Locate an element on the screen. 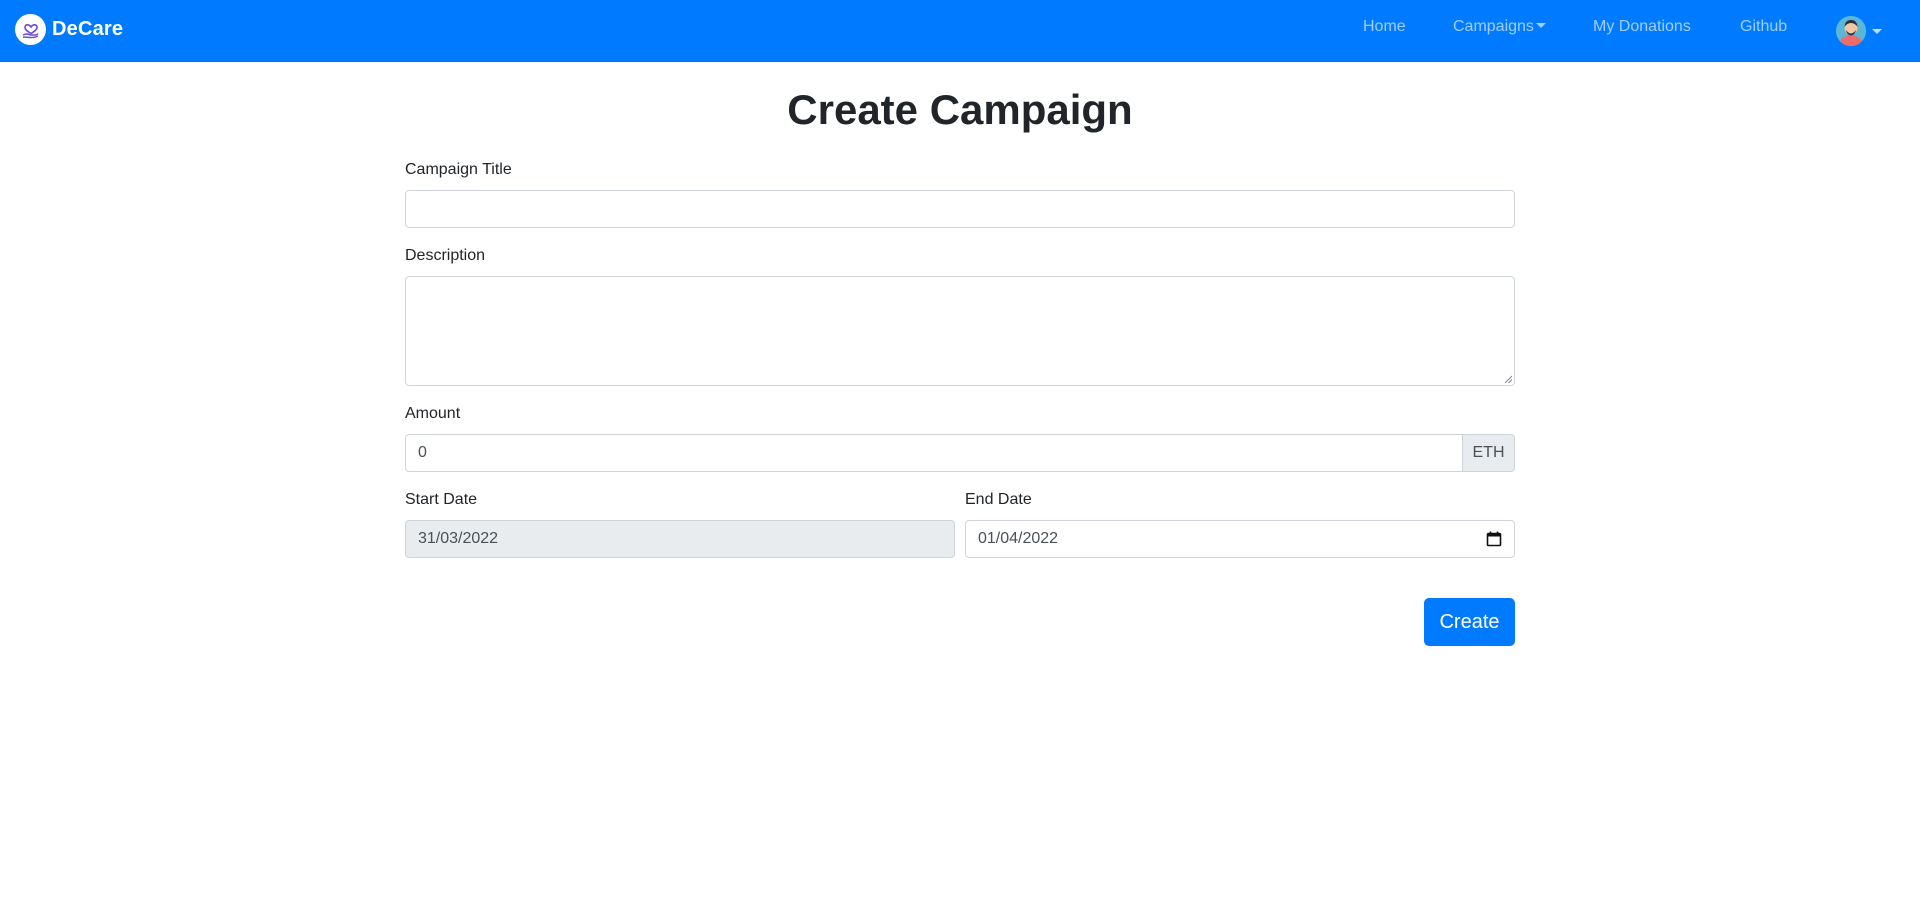 The image size is (1920, 904). heart-hand-logo-icon is located at coordinates (30, 29).